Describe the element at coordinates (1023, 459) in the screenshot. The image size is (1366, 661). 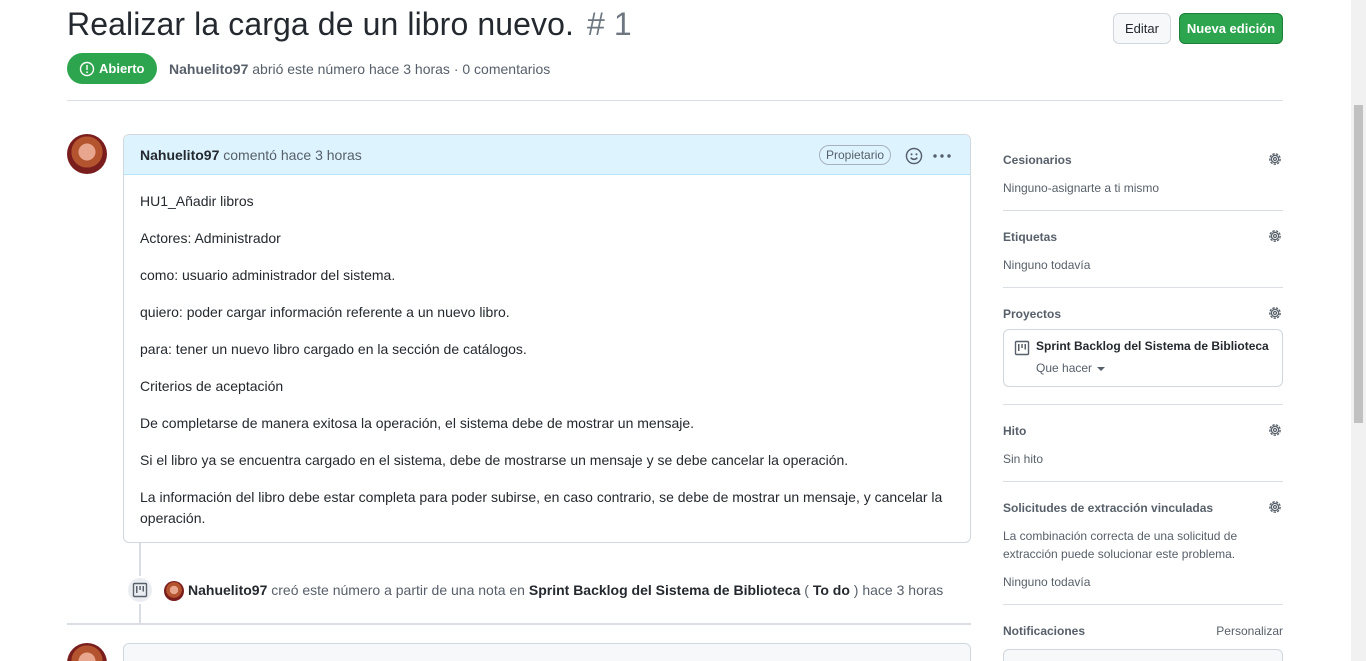
I see `sidebar-milestone-value: Sin hito` at that location.